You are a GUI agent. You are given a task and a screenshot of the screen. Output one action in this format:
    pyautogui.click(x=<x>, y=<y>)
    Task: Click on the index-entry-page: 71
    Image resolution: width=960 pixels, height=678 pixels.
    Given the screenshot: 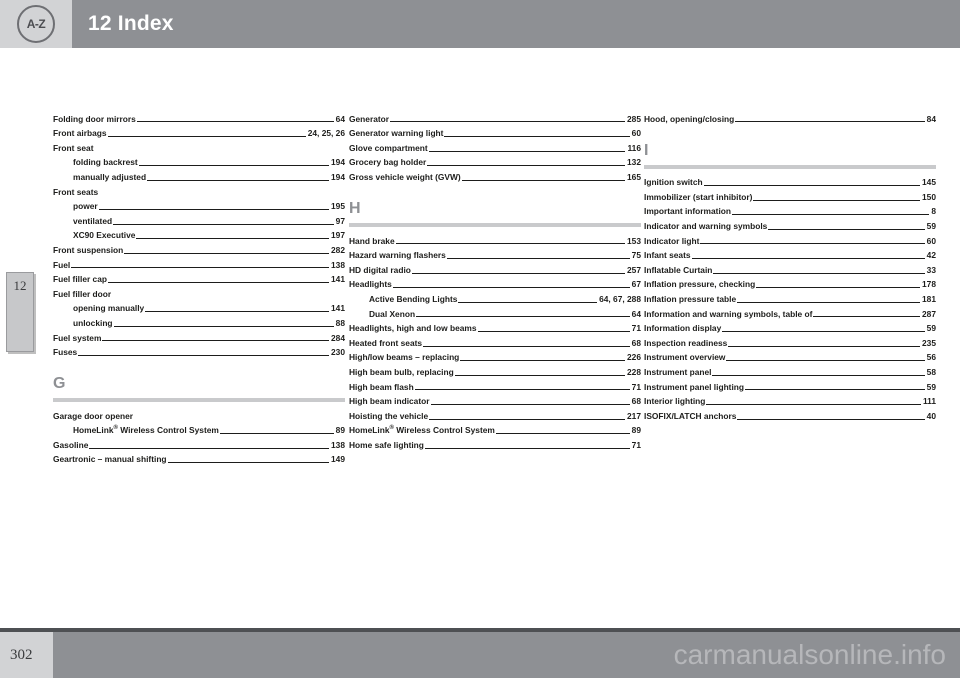 What is the action you would take?
    pyautogui.click(x=636, y=444)
    